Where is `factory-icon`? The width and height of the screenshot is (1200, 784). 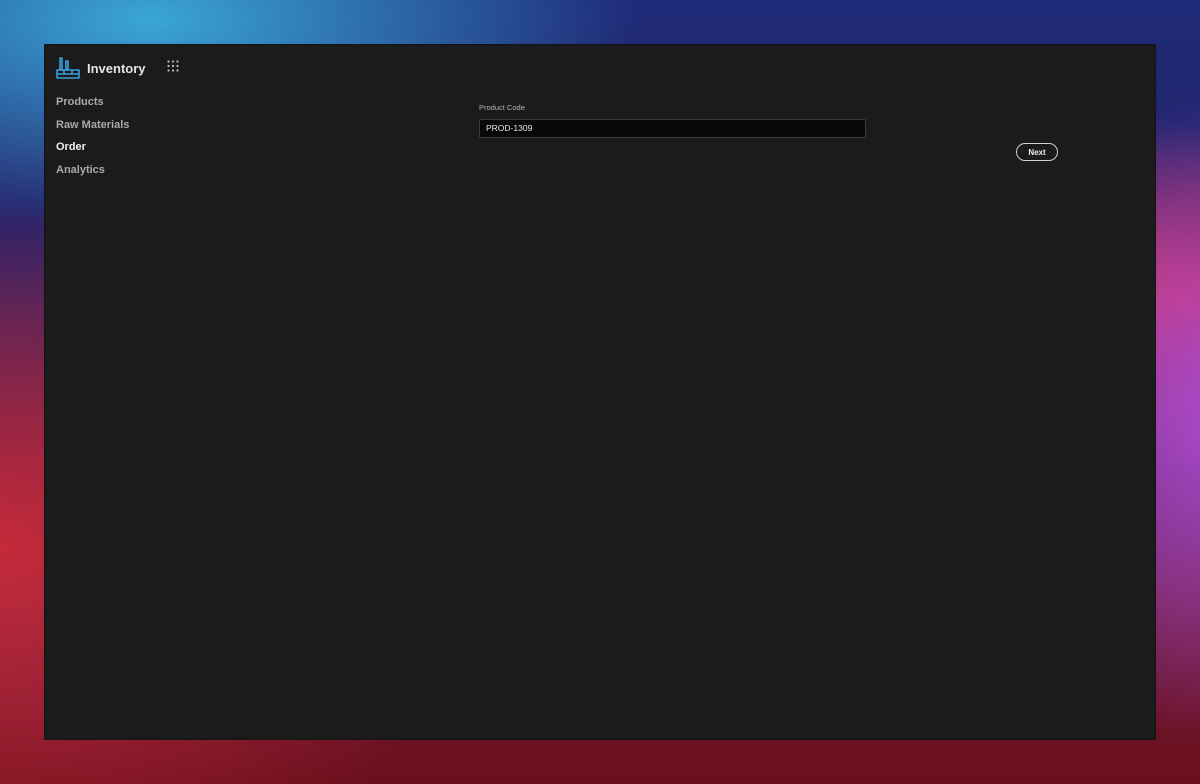 factory-icon is located at coordinates (68, 68).